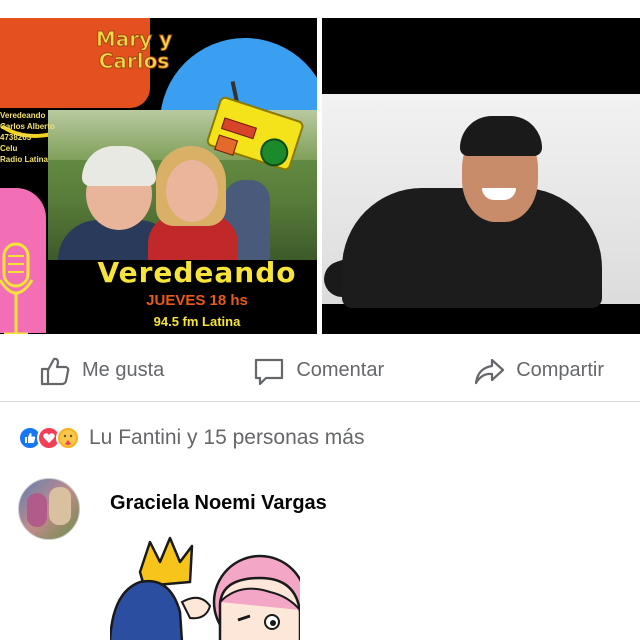 The image size is (640, 640). I want to click on post-action-bar: Me gusta Comentar Compartir, so click(320, 371).